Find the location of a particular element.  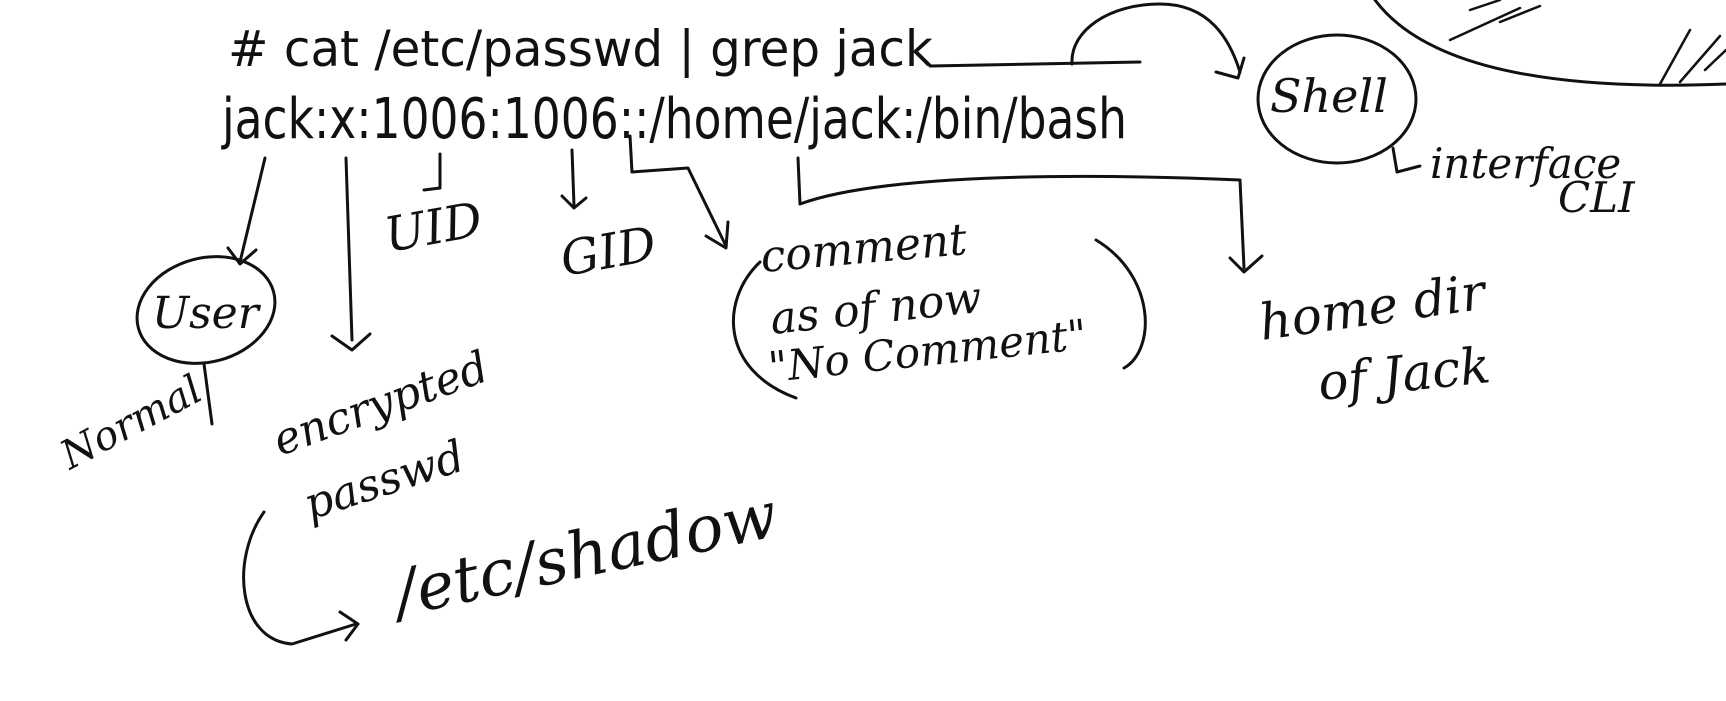

password-line1: encrypted is located at coordinates (380, 403).